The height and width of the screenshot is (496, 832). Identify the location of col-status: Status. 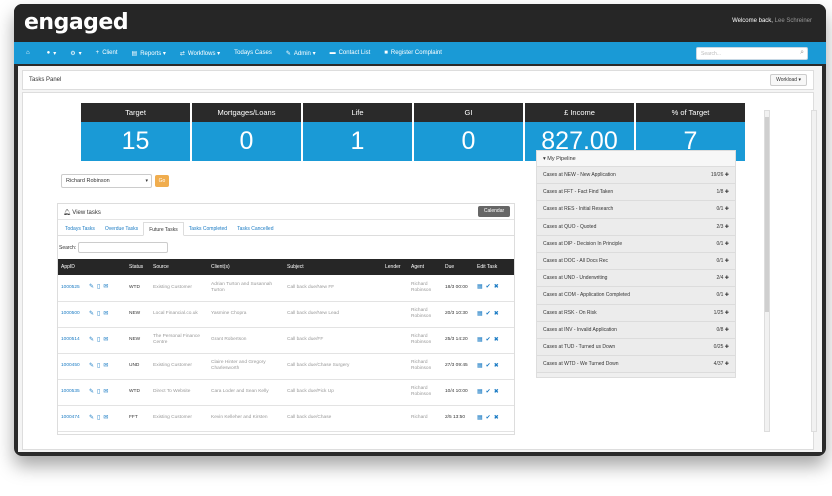
(138, 267).